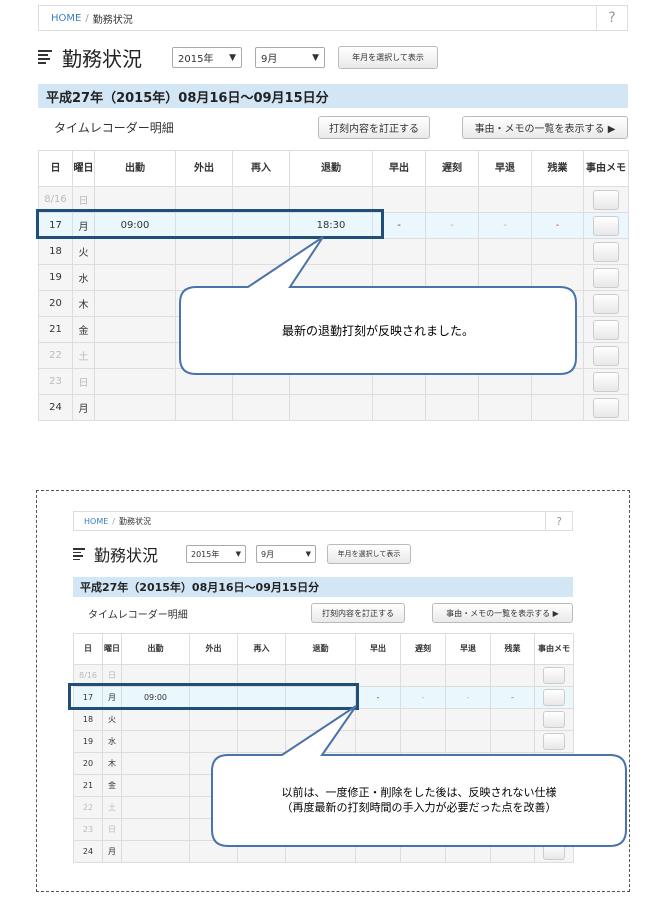 The width and height of the screenshot is (663, 907). I want to click on help-button: ?, so click(558, 521).